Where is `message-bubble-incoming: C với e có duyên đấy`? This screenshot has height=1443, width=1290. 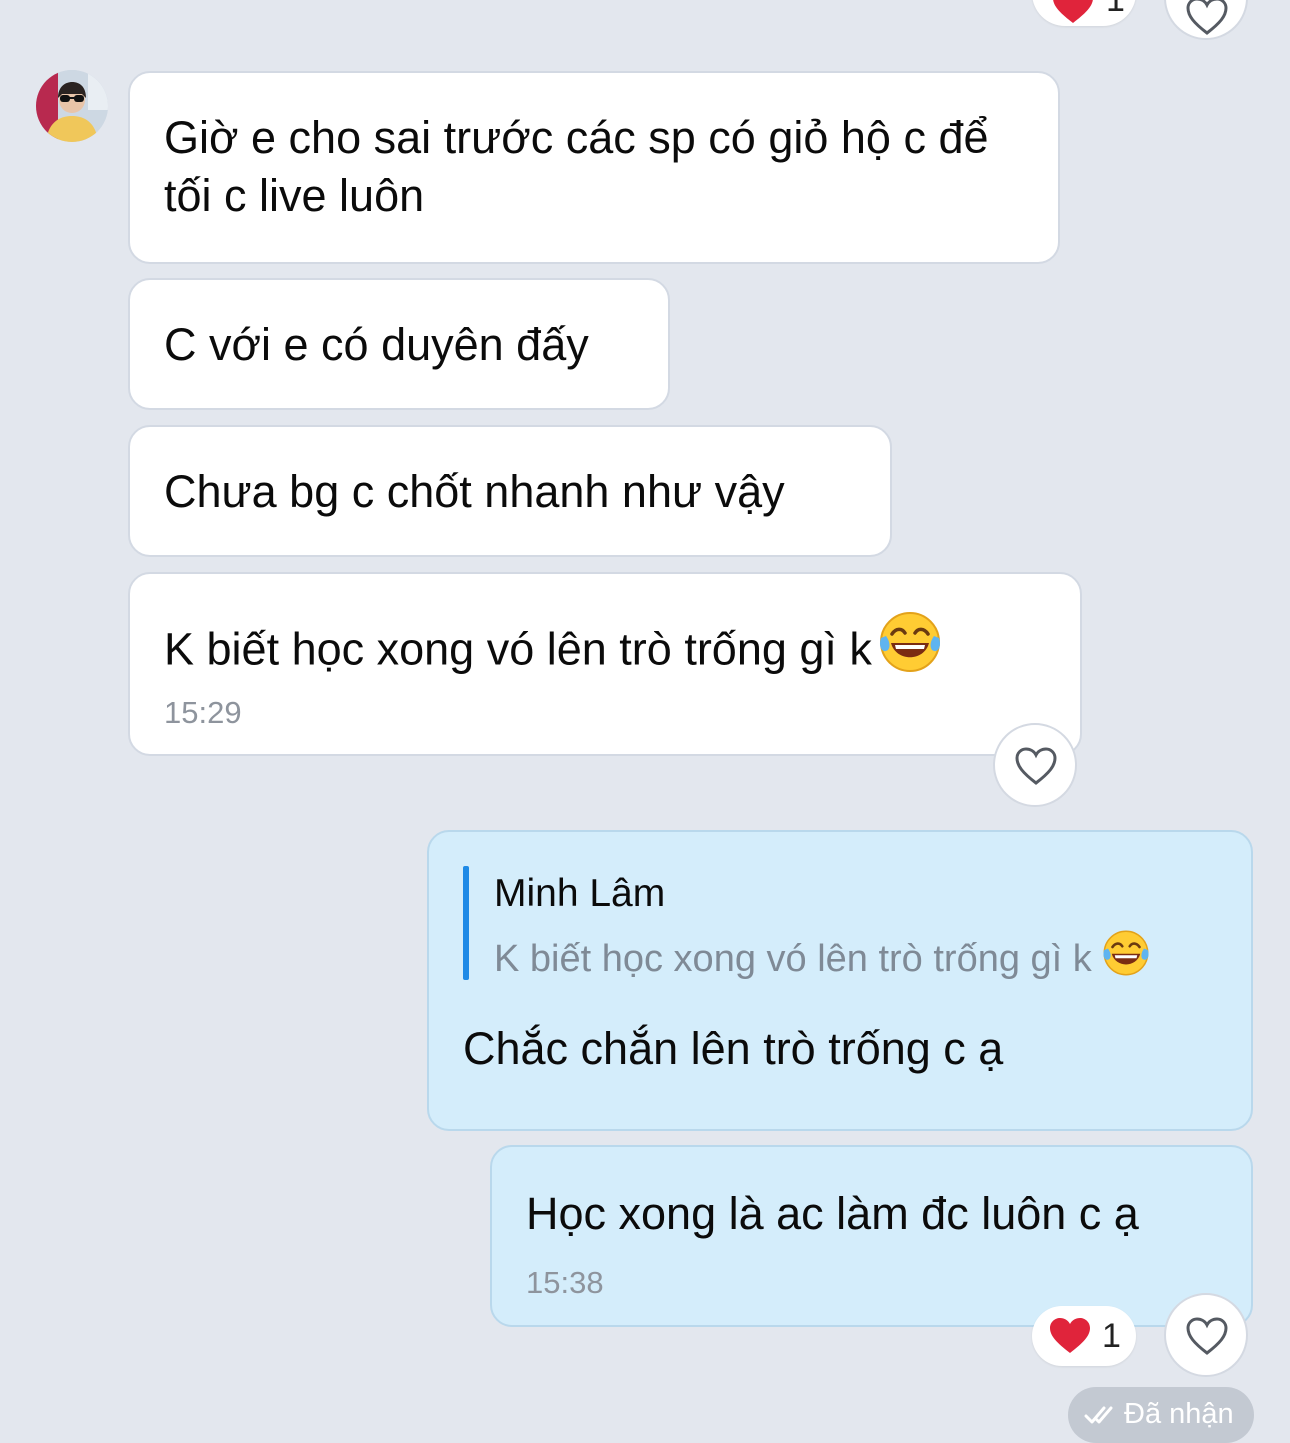
message-bubble-incoming: C với e có duyên đấy is located at coordinates (399, 344).